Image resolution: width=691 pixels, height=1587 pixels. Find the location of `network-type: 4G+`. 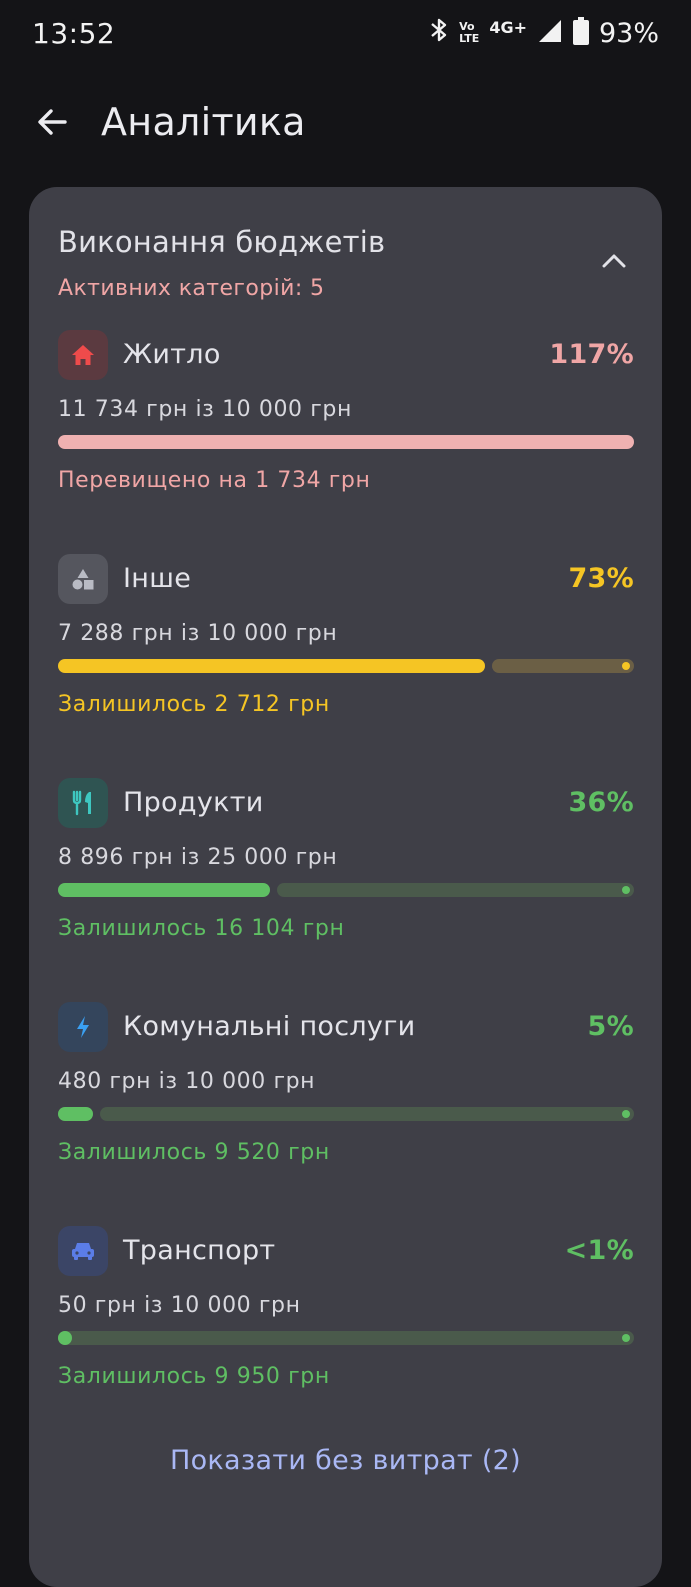

network-type: 4G+ is located at coordinates (508, 27).